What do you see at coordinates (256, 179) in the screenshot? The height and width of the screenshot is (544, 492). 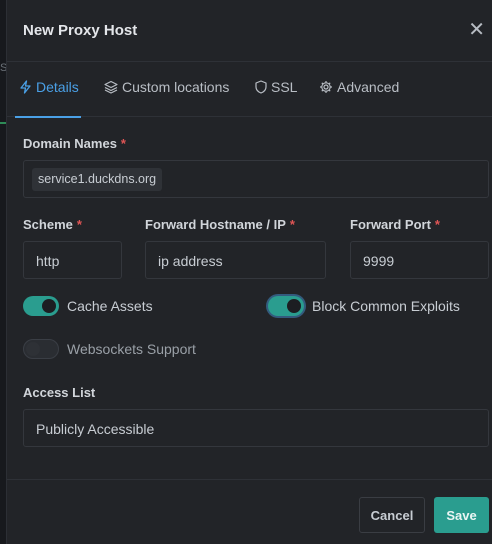 I see `domain-names-input: service1.duckdns.org` at bounding box center [256, 179].